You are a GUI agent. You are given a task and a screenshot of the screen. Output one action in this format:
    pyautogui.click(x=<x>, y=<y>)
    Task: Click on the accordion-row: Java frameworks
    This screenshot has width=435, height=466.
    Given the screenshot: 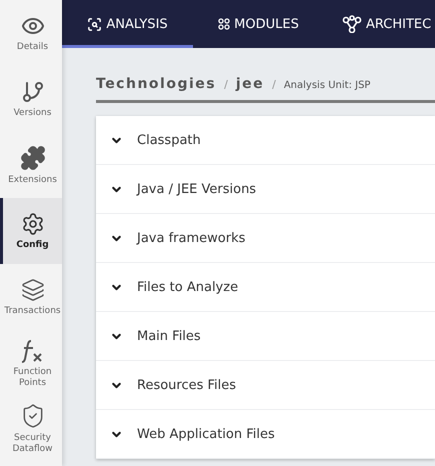 What is the action you would take?
    pyautogui.click(x=265, y=238)
    